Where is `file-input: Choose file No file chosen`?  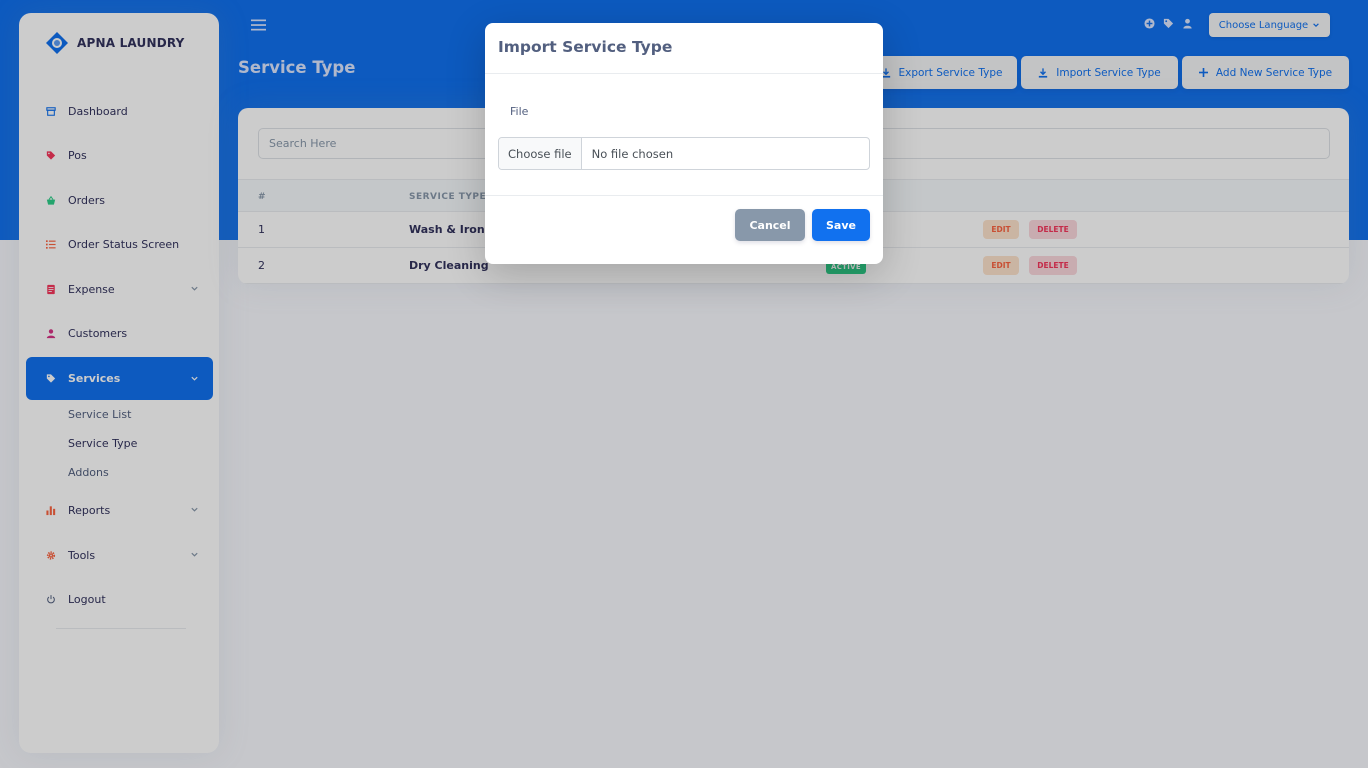
file-input: Choose file No file chosen is located at coordinates (684, 153).